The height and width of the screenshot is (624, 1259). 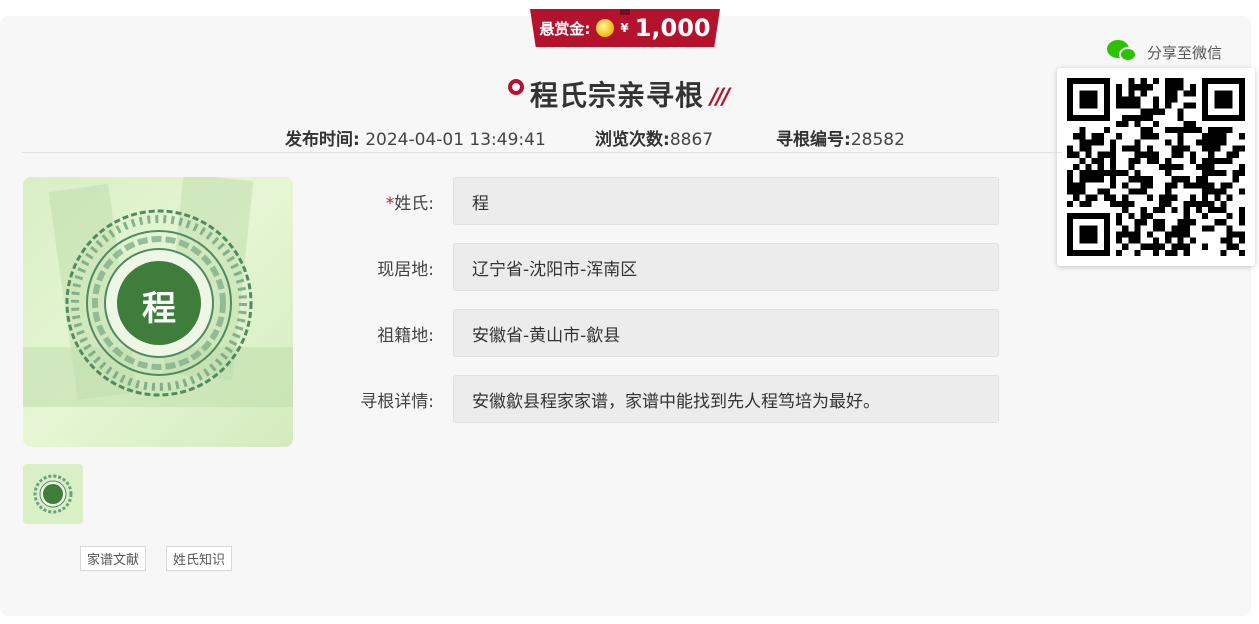 I want to click on reward-label: 悬赏金:, so click(x=565, y=28).